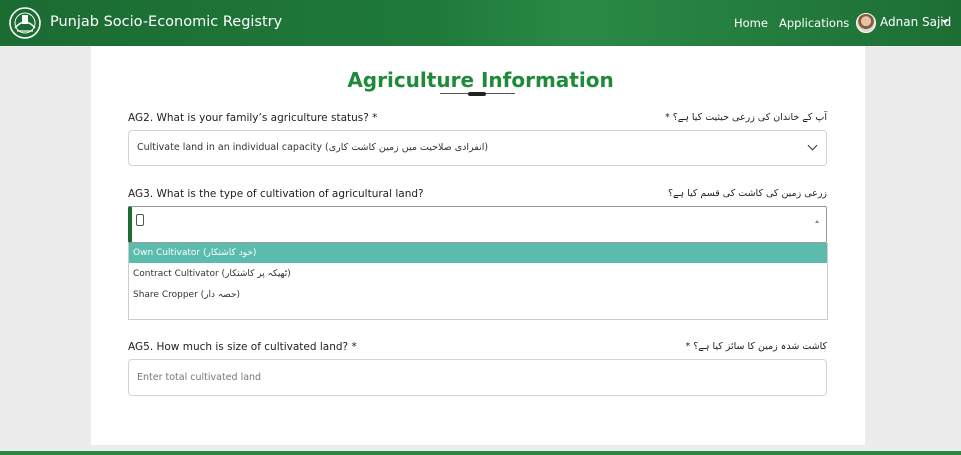  What do you see at coordinates (747, 193) in the screenshot?
I see `ag3-urdu-label: زرعی زمین کی کاشت کی قسم کیا ہے؟` at bounding box center [747, 193].